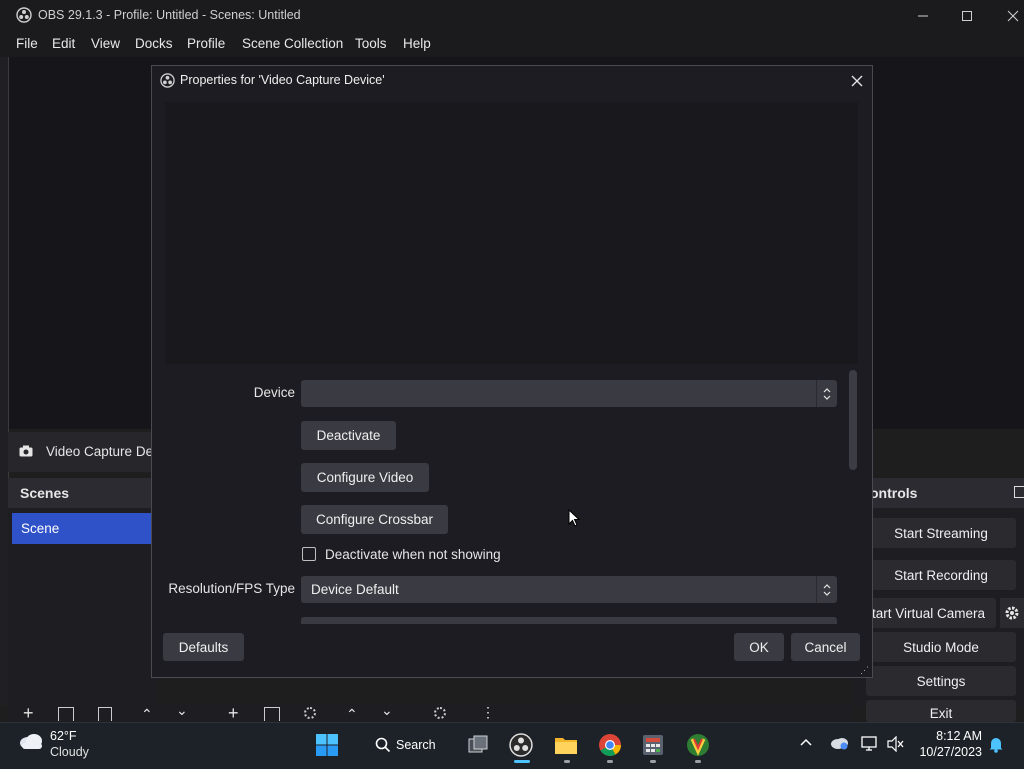 The height and width of the screenshot is (769, 1024). What do you see at coordinates (105, 43) in the screenshot?
I see `menu-view: View` at bounding box center [105, 43].